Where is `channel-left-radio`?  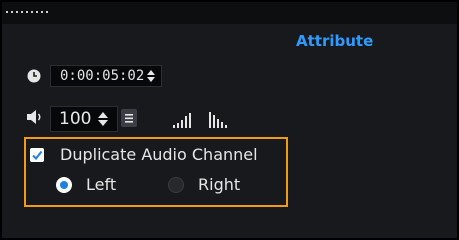 channel-left-radio is located at coordinates (64, 185).